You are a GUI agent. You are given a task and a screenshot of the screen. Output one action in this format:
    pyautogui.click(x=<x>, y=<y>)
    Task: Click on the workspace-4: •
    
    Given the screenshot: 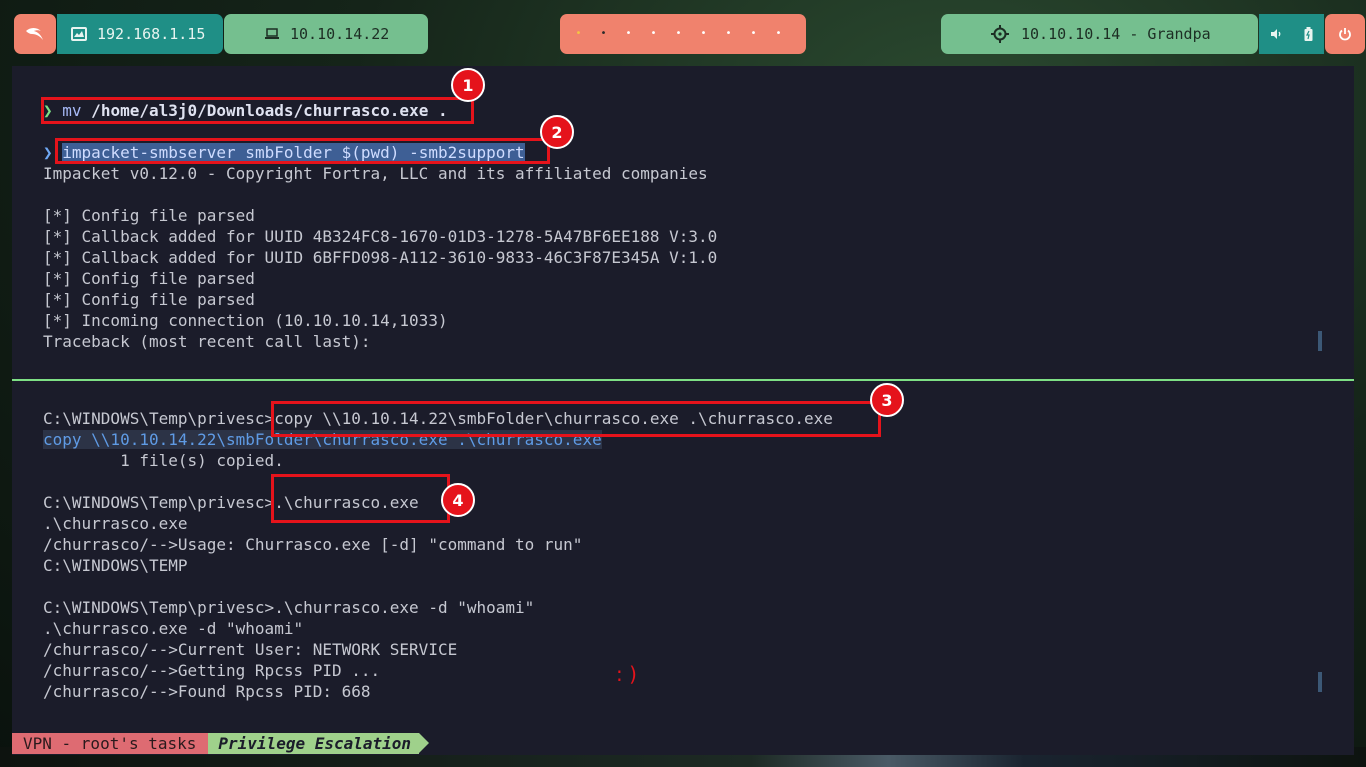 What is the action you would take?
    pyautogui.click(x=653, y=34)
    